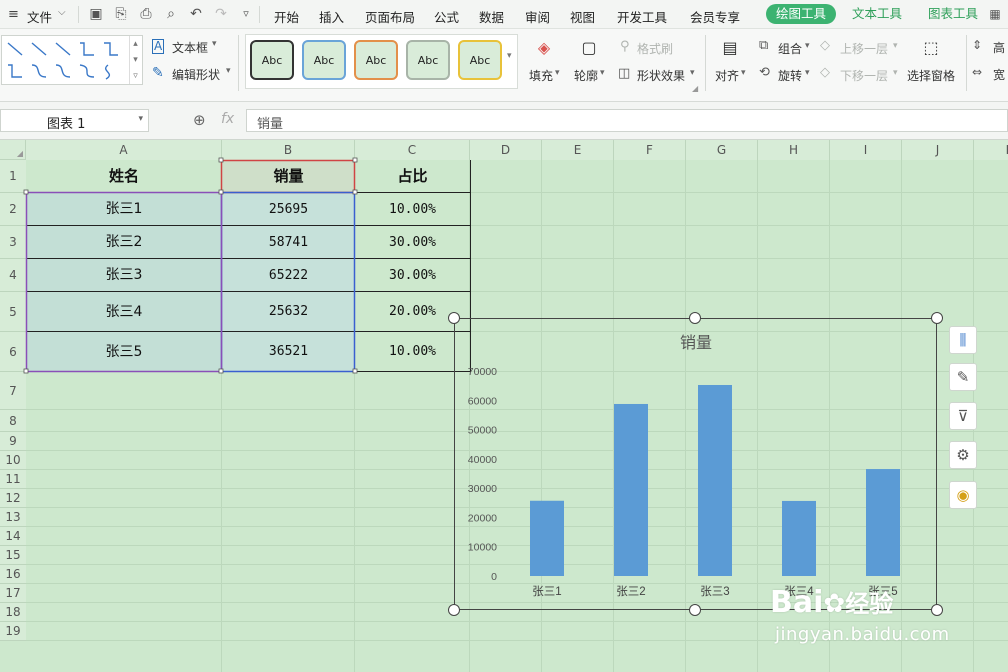 The height and width of the screenshot is (672, 1008). Describe the element at coordinates (790, 75) in the screenshot. I see `rotate-button: 旋转` at that location.